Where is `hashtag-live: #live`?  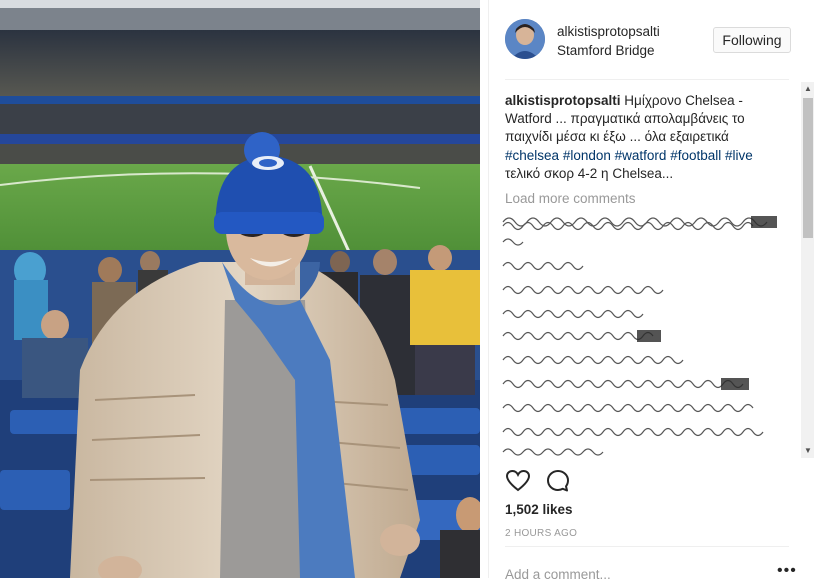
hashtag-live: #live is located at coordinates (739, 155).